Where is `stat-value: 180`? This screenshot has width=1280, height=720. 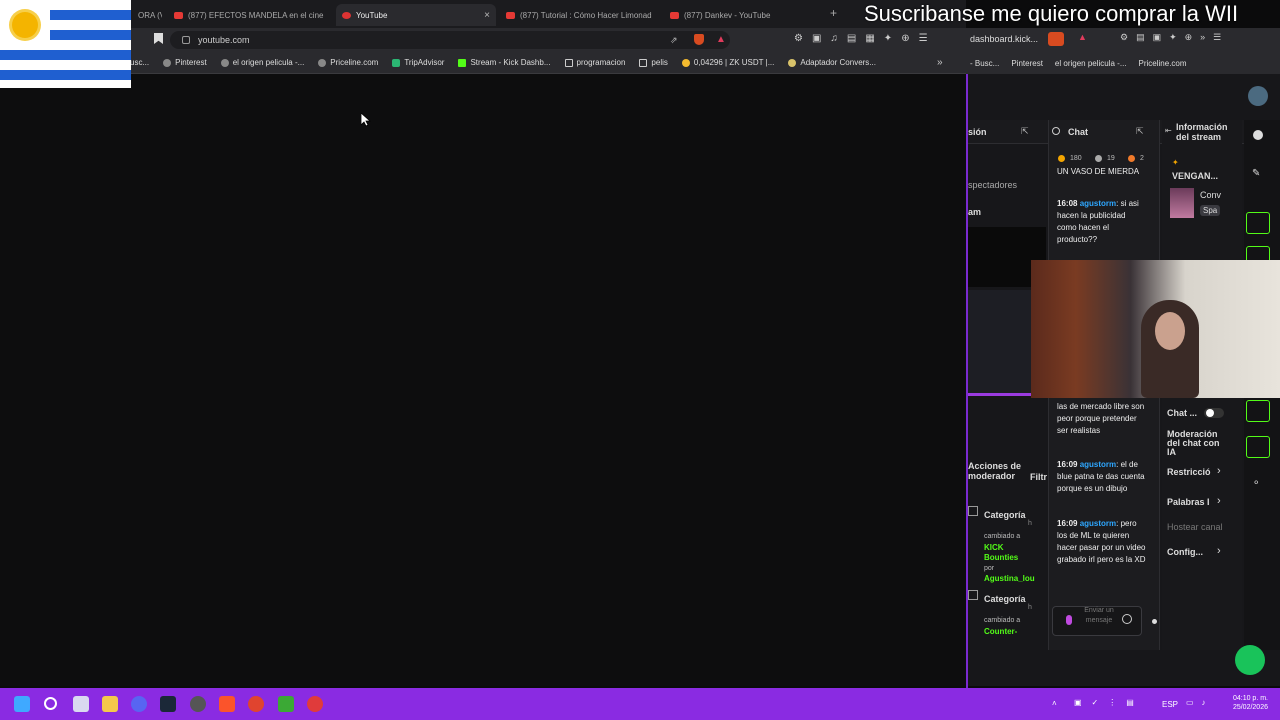 stat-value: 180 is located at coordinates (1076, 158).